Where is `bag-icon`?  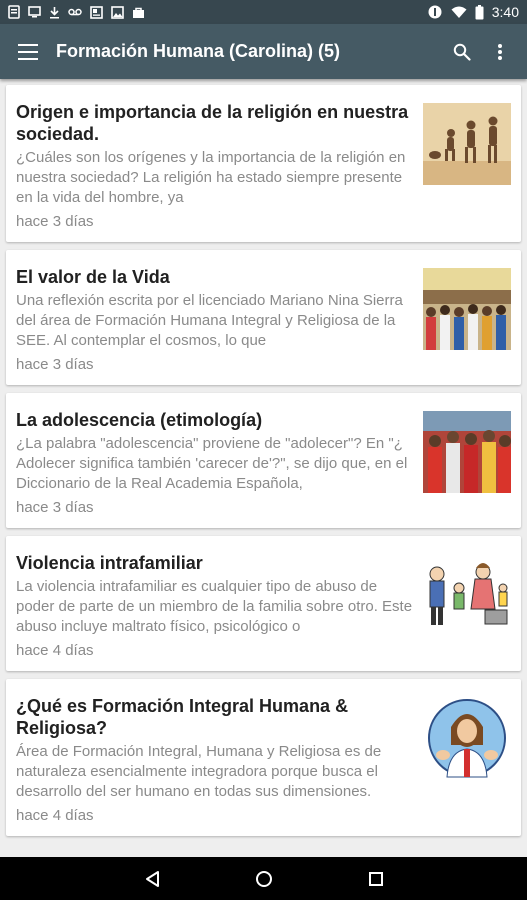 bag-icon is located at coordinates (138, 12).